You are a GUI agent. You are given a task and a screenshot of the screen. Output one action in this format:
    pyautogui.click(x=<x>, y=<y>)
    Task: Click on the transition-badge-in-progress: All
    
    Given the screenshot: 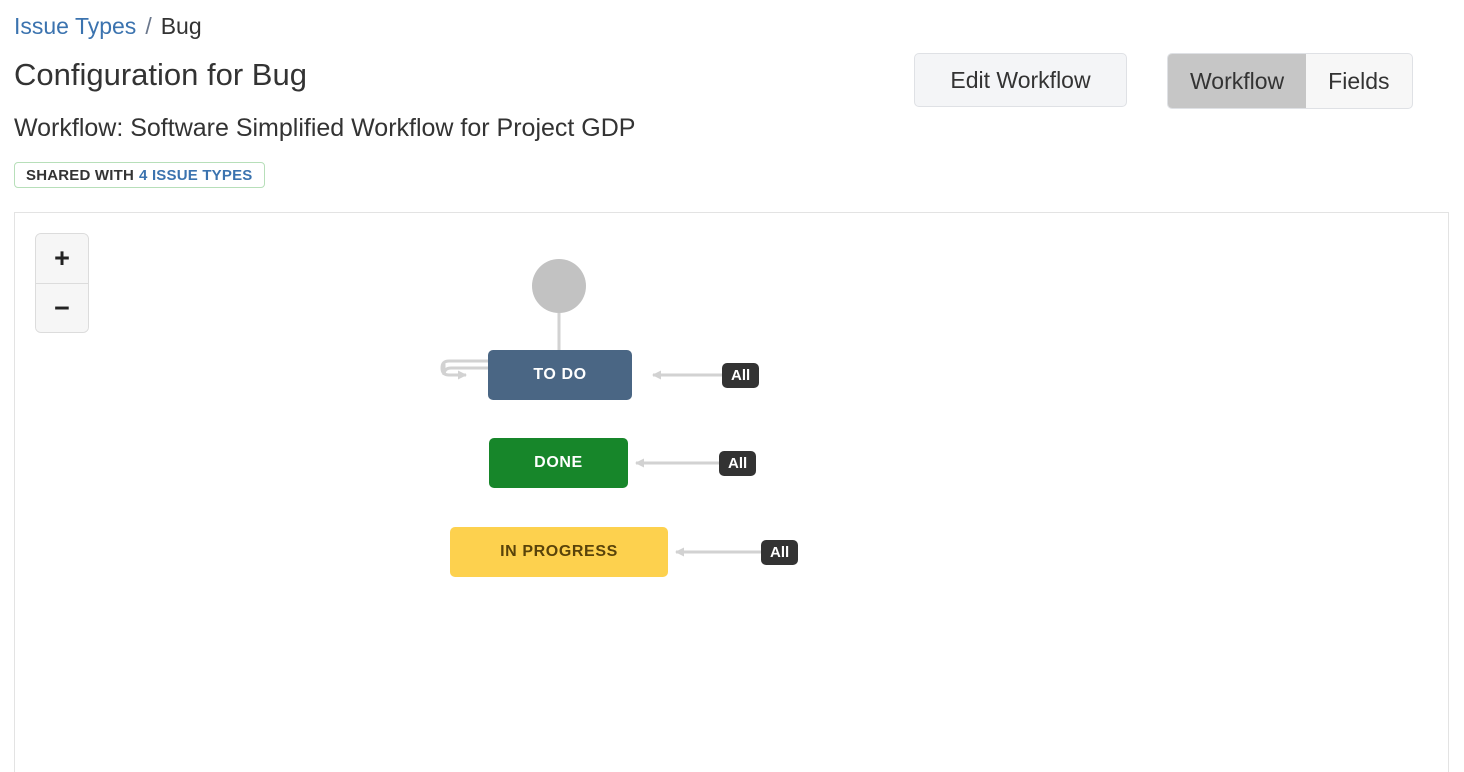 What is the action you would take?
    pyautogui.click(x=780, y=552)
    